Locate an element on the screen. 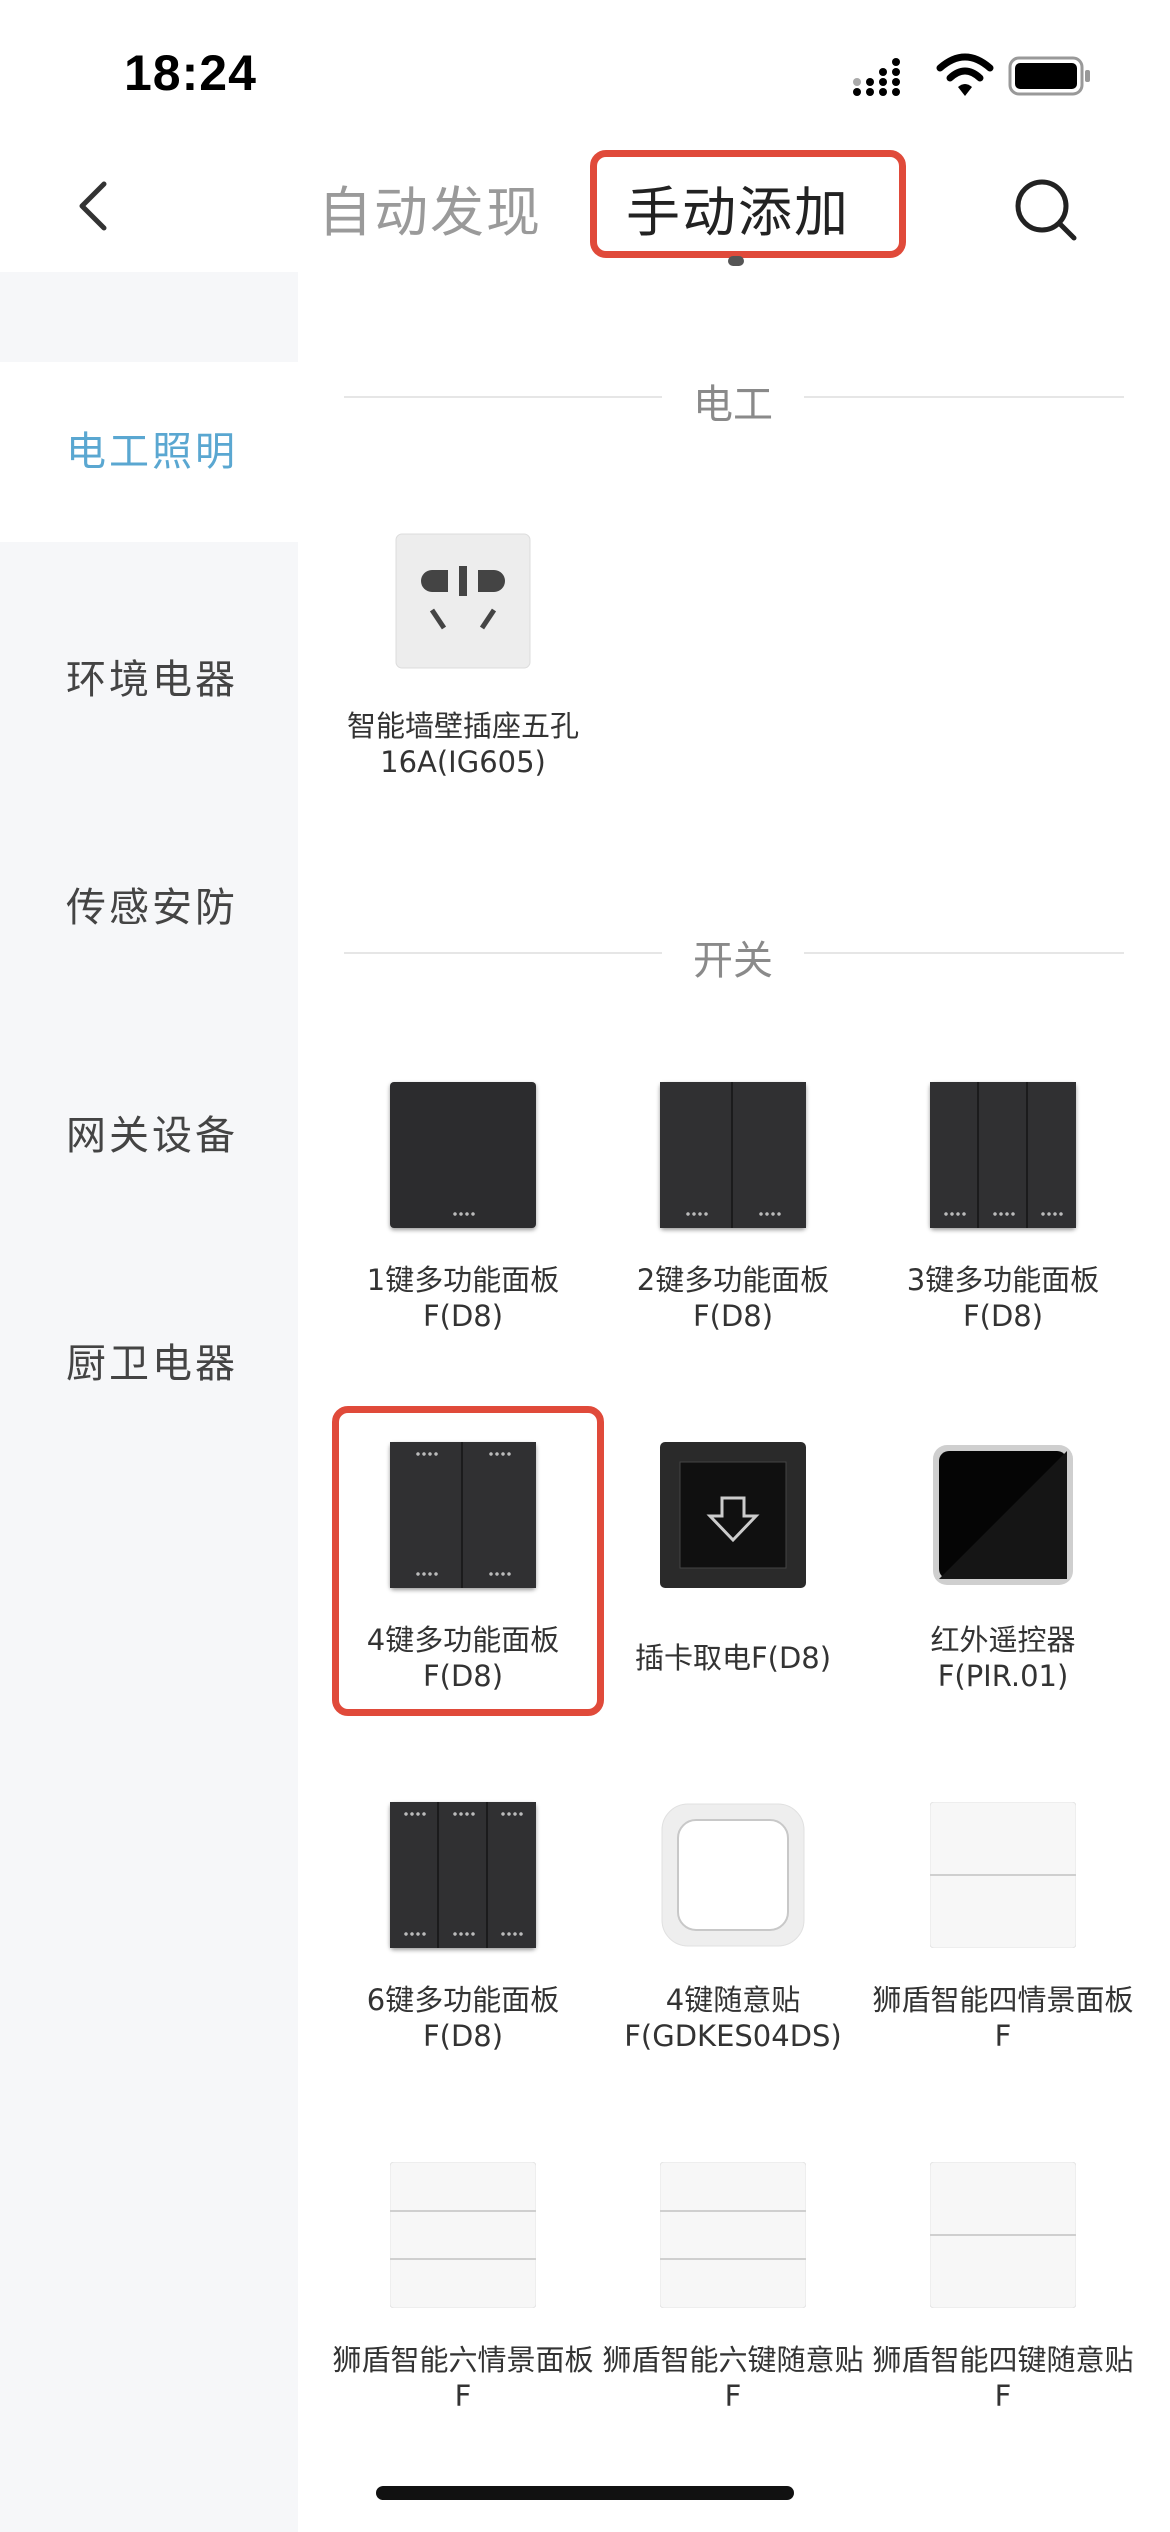  device-item: 2键多功能面板F(D8) is located at coordinates (733, 1208).